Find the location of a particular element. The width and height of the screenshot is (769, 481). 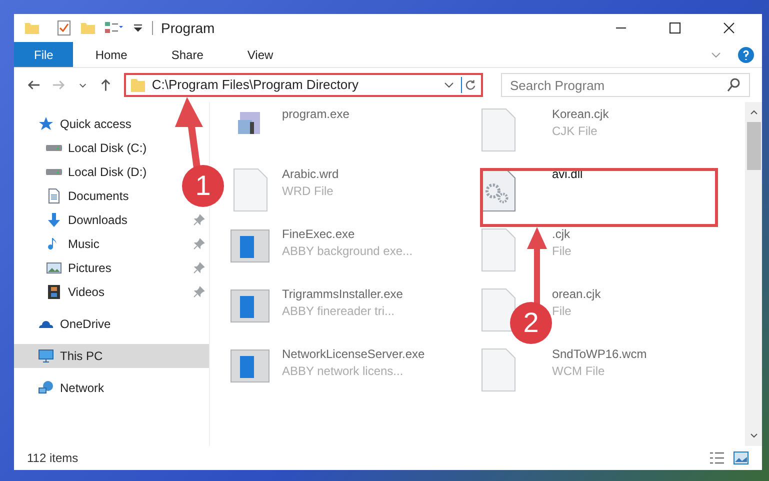

refresh-icon is located at coordinates (468, 85).